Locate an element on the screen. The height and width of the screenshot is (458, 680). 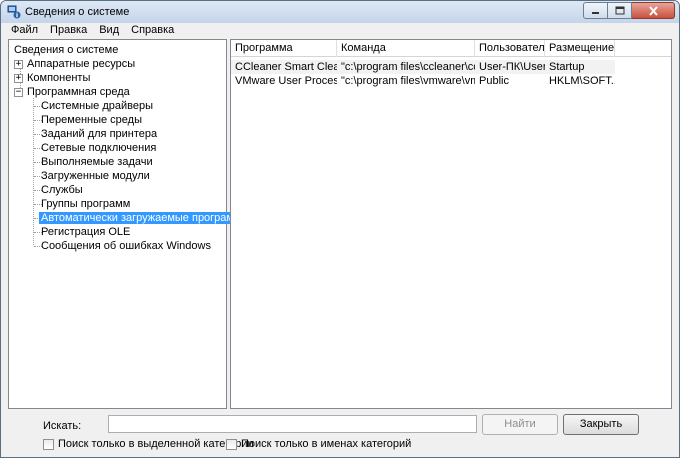
tree-item-hardware: + Аппаратные ресурсы is located at coordinates (75, 64).